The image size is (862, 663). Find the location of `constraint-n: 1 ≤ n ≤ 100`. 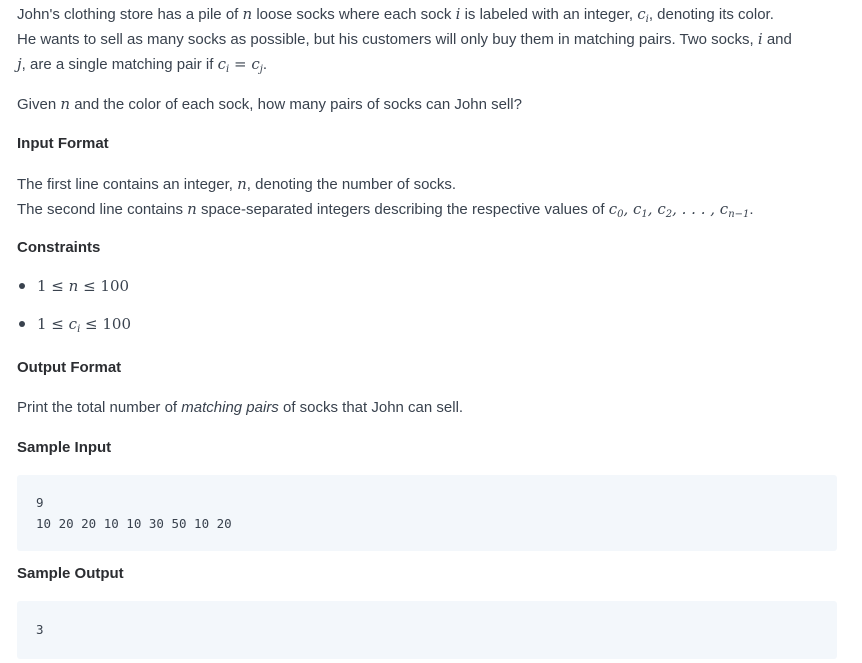

constraint-n: 1 ≤ n ≤ 100 is located at coordinates (83, 286).